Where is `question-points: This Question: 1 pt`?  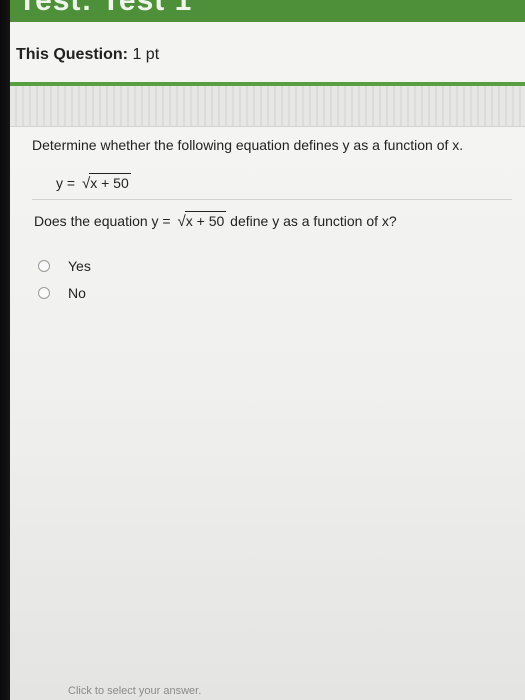 question-points: This Question: 1 pt is located at coordinates (87, 55).